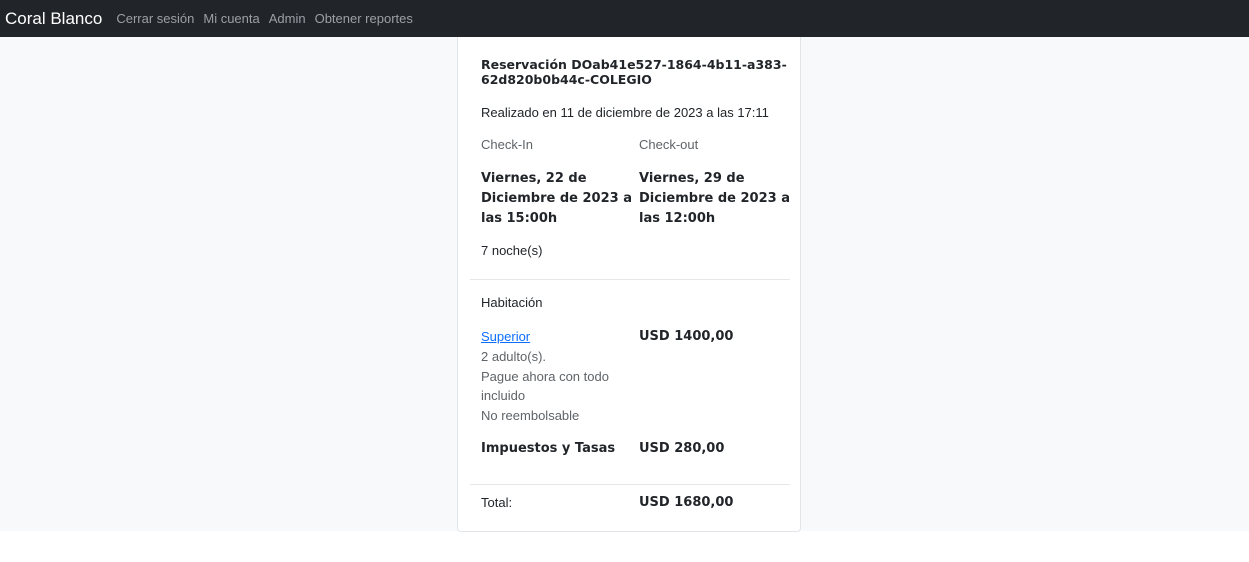 Image resolution: width=1249 pixels, height=562 pixels. I want to click on checkin-date-line-1: Viernes, 22 de, so click(534, 178).